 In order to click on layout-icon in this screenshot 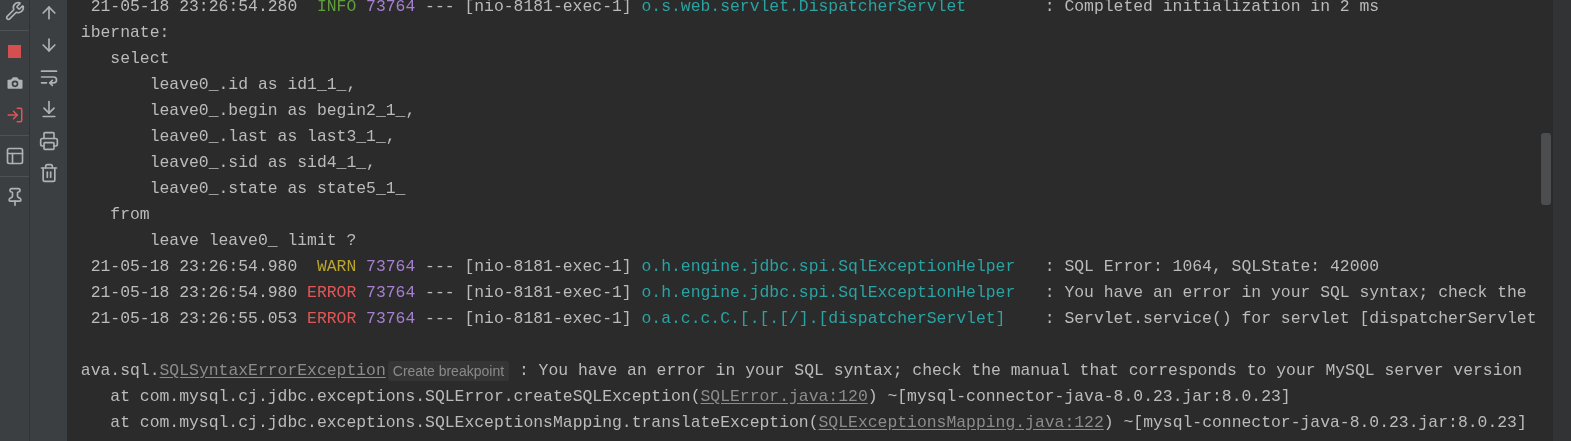, I will do `click(14, 156)`.